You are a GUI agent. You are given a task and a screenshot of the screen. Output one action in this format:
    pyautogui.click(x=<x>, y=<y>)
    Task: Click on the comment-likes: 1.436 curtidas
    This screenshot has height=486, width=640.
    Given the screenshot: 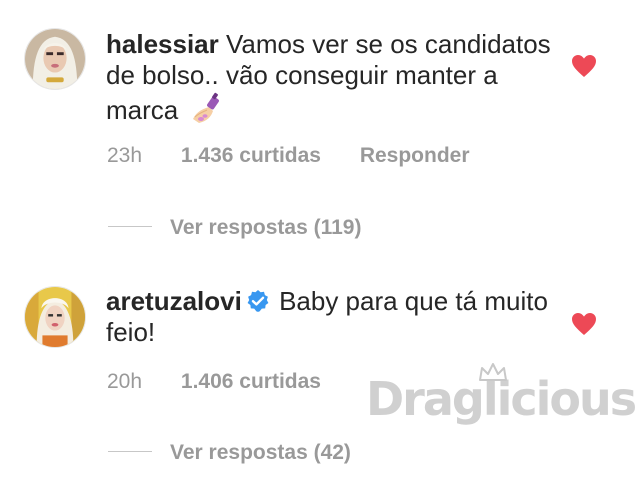 What is the action you would take?
    pyautogui.click(x=251, y=155)
    